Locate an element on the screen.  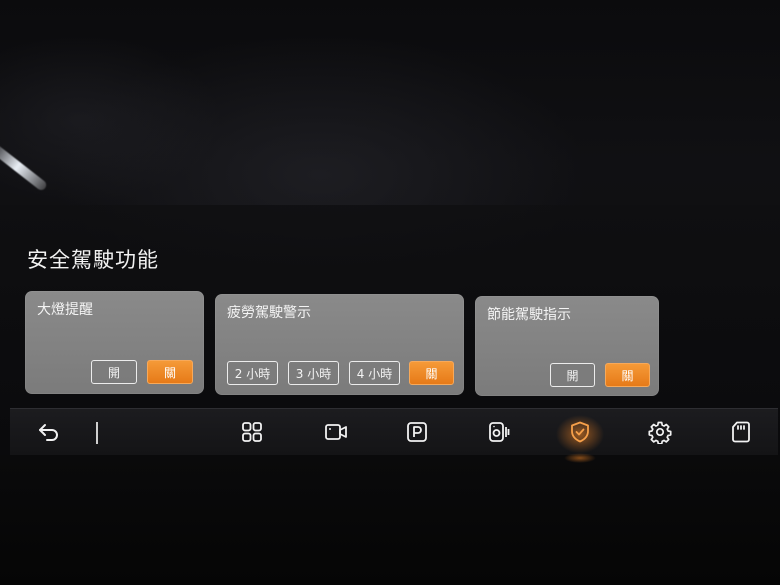
gear-icon is located at coordinates (660, 432).